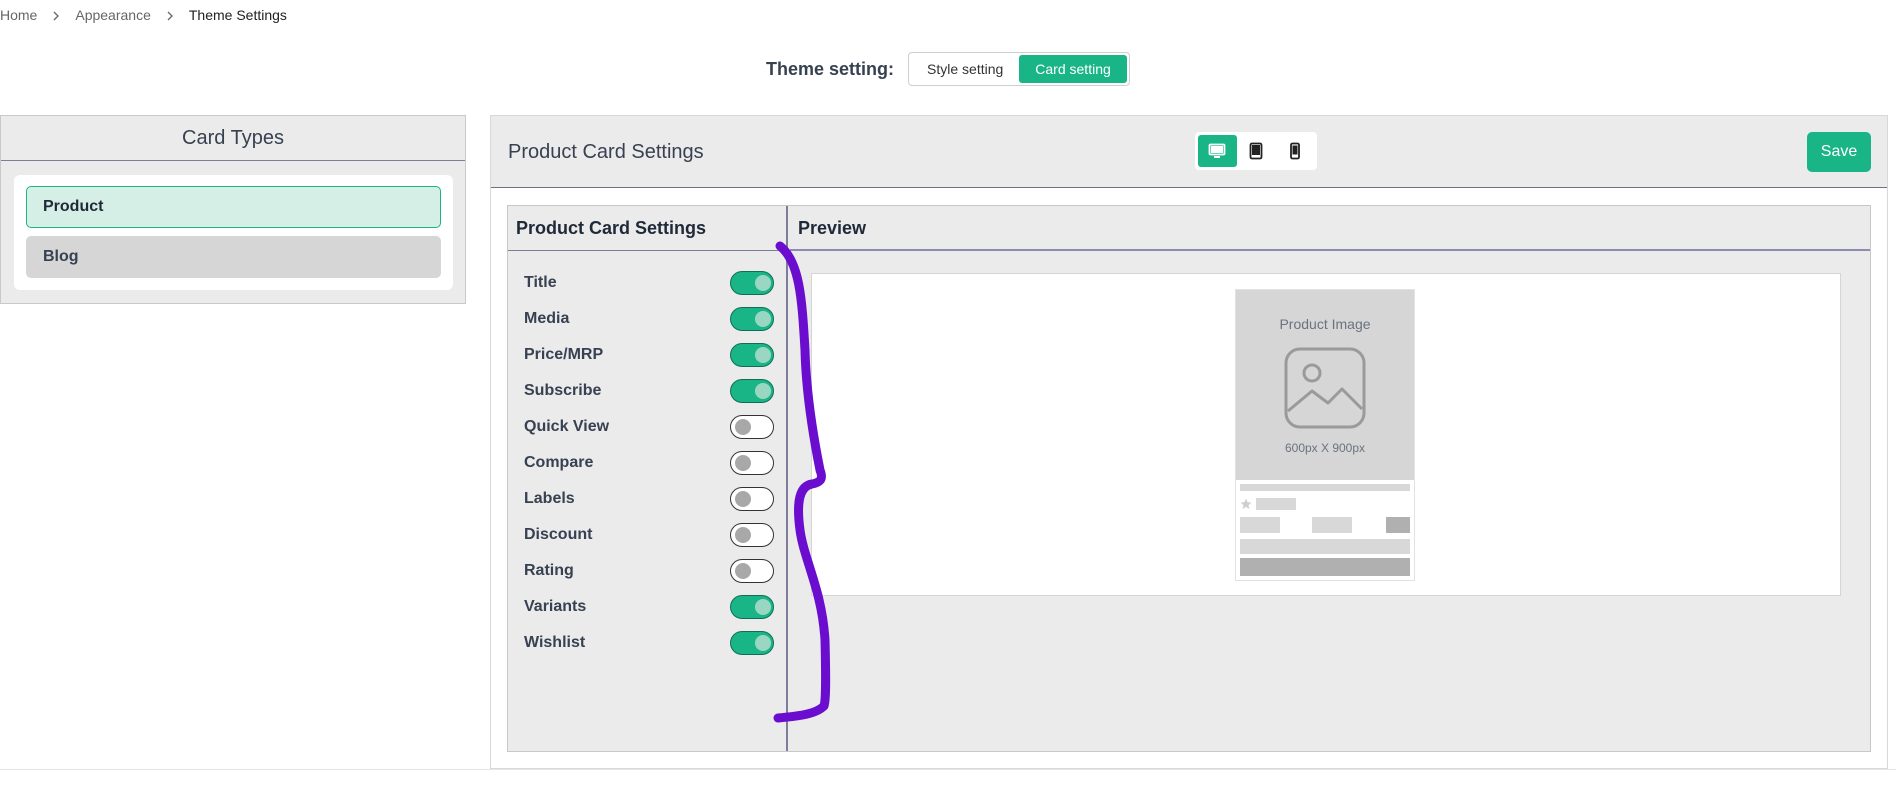 The width and height of the screenshot is (1896, 795). What do you see at coordinates (649, 643) in the screenshot?
I see `toggle-row-wishlist: Wishlist` at bounding box center [649, 643].